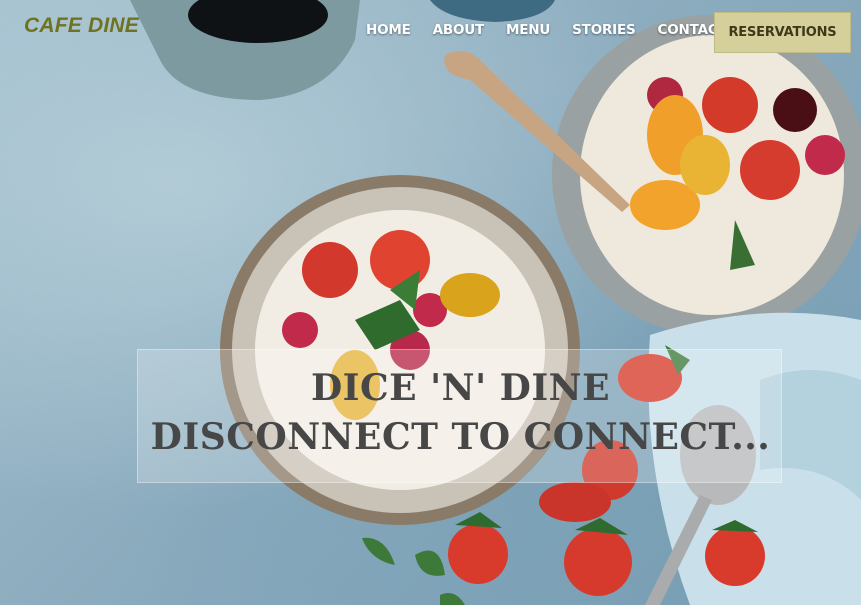 The width and height of the screenshot is (861, 605). Describe the element at coordinates (388, 30) in the screenshot. I see `nav-home: HOME` at that location.